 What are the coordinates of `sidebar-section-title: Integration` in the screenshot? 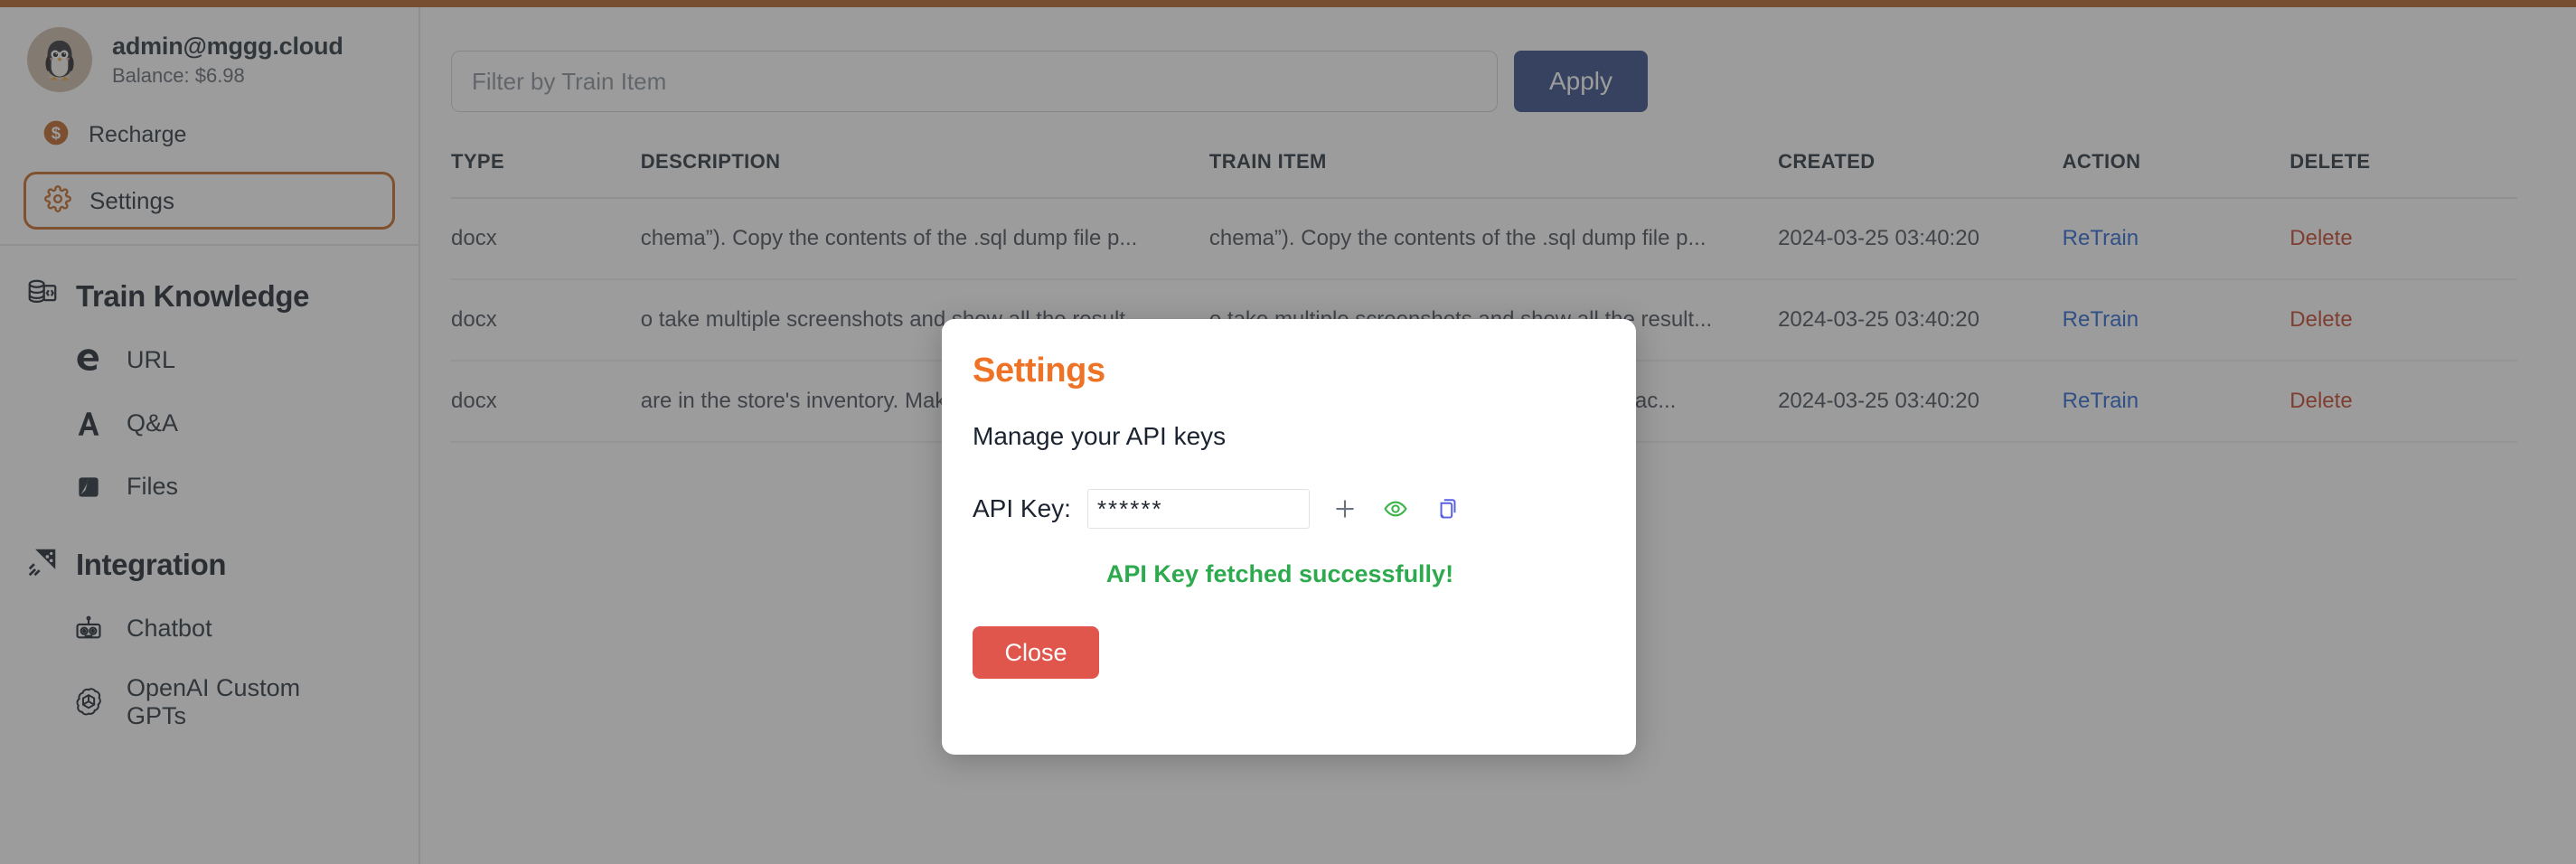 It's located at (151, 564).